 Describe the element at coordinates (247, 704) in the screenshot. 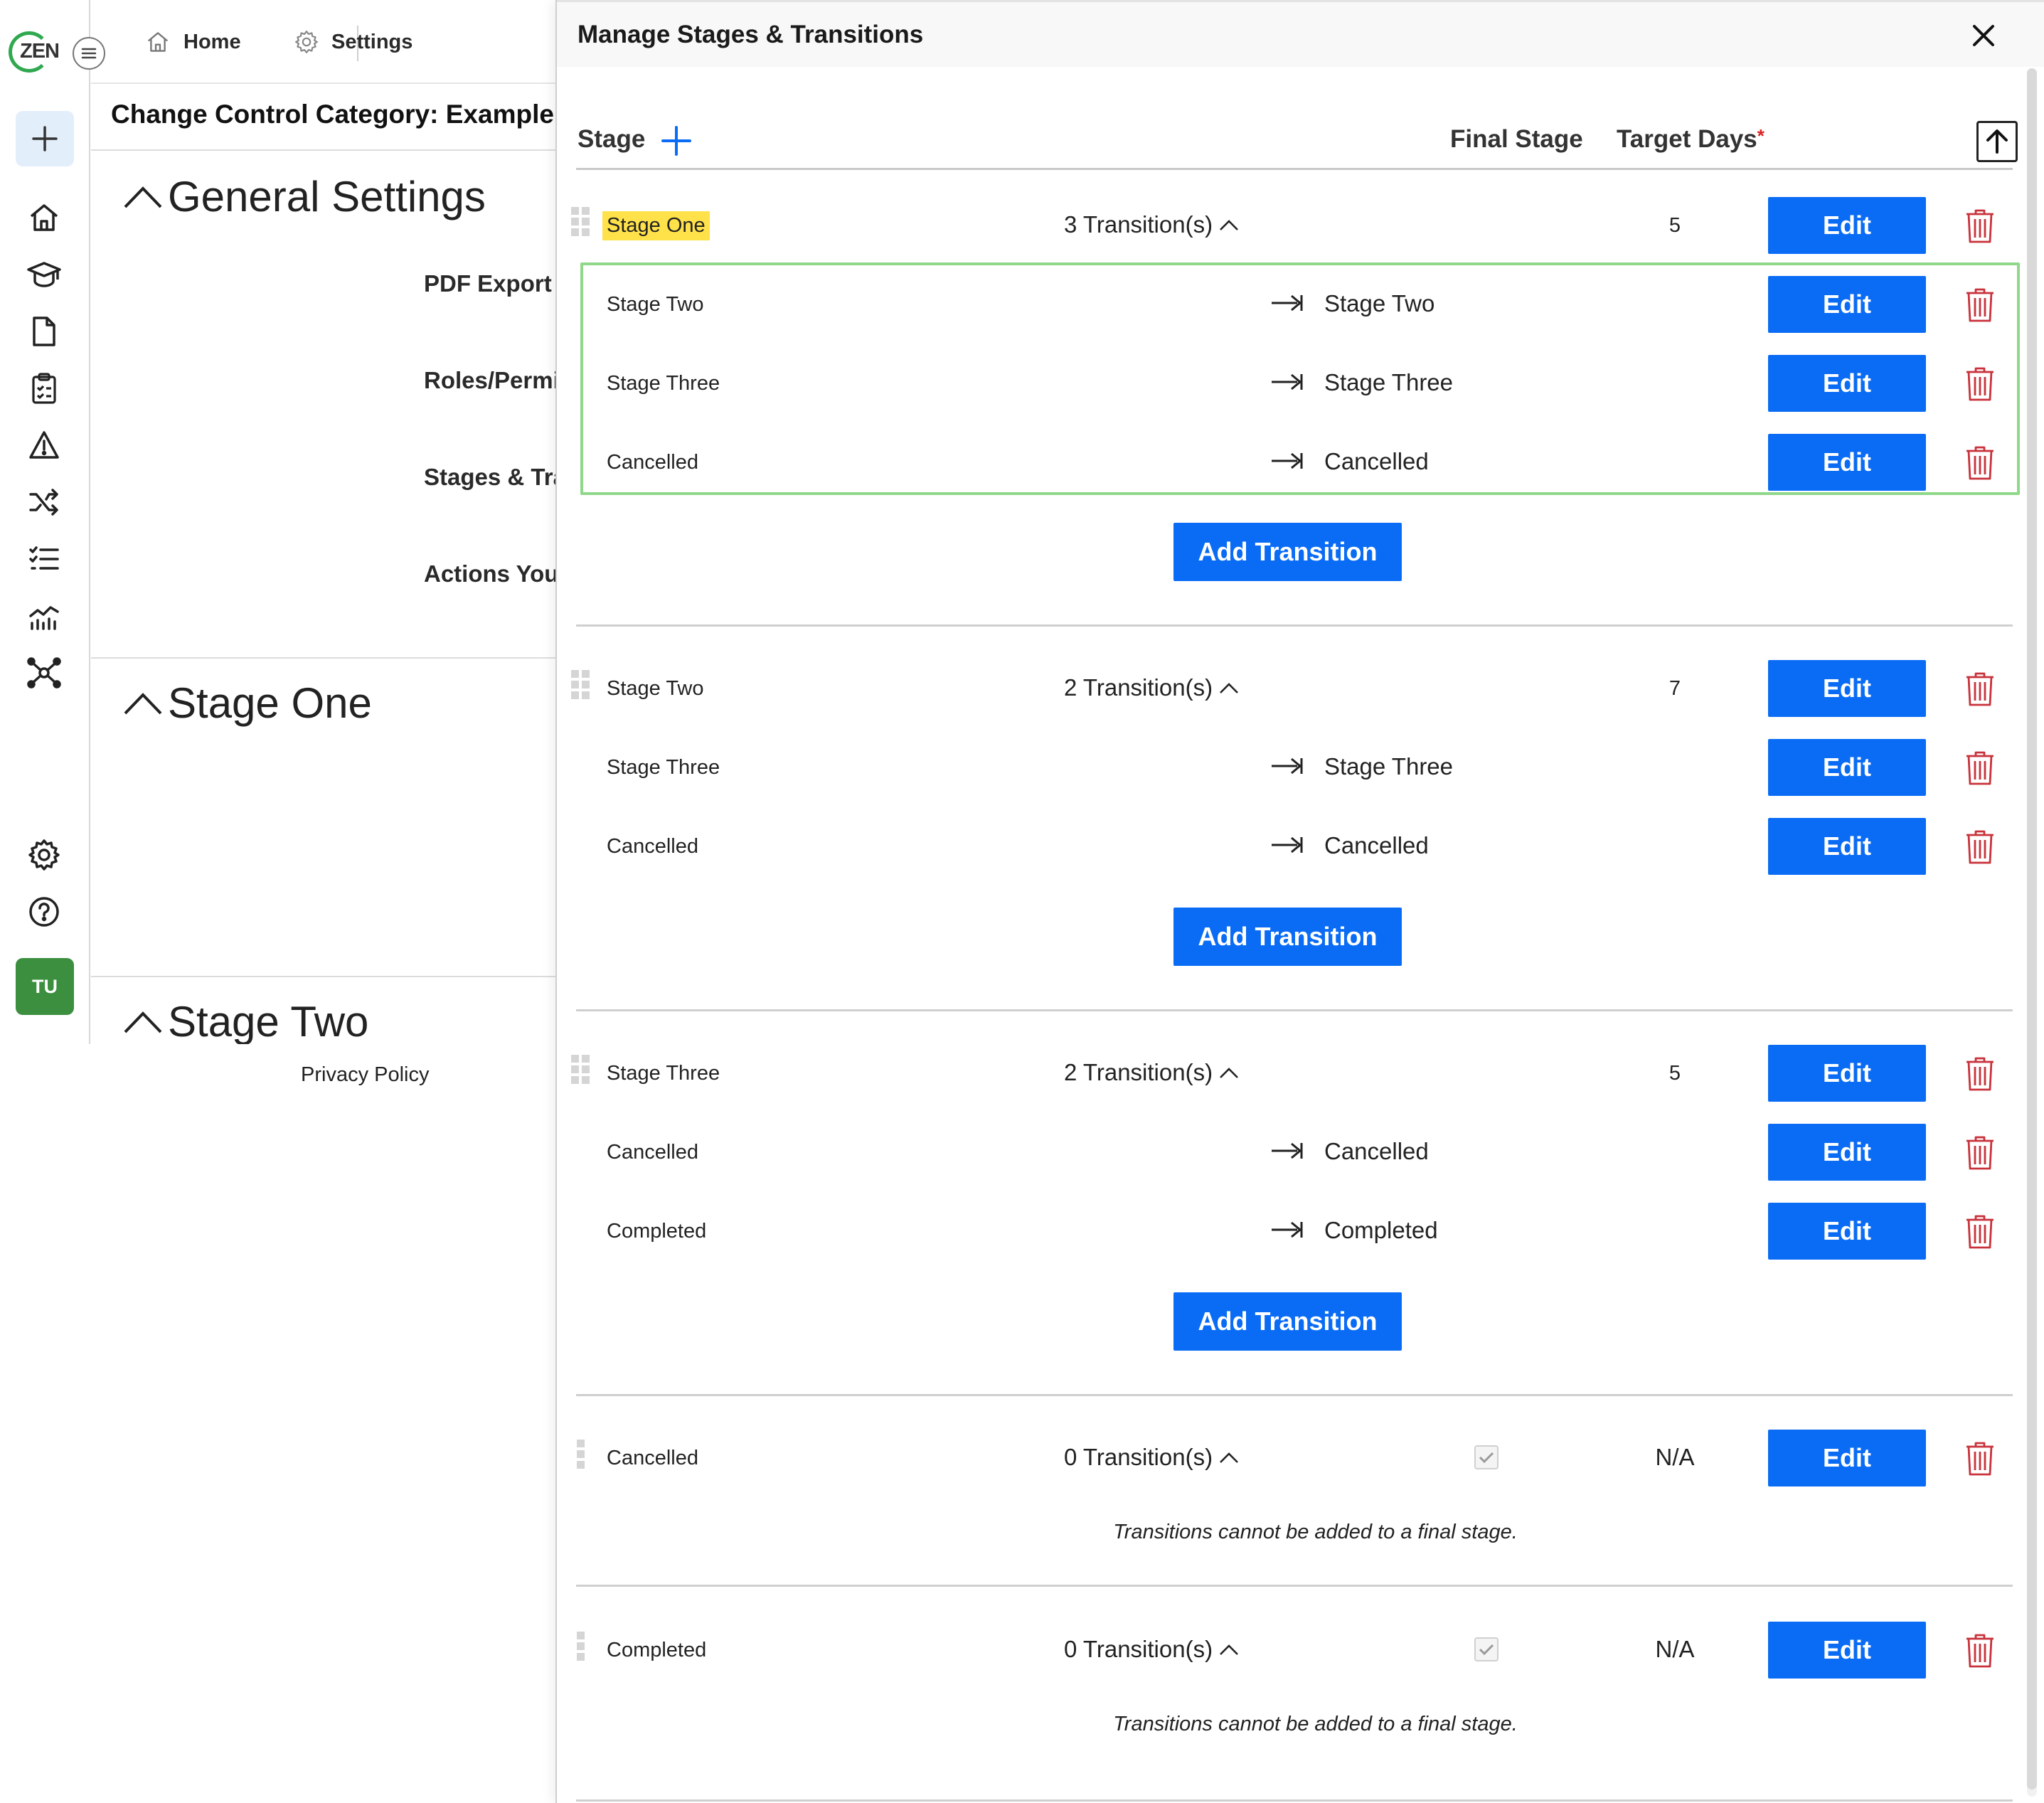

I see `section-stage-one: Stage One` at that location.